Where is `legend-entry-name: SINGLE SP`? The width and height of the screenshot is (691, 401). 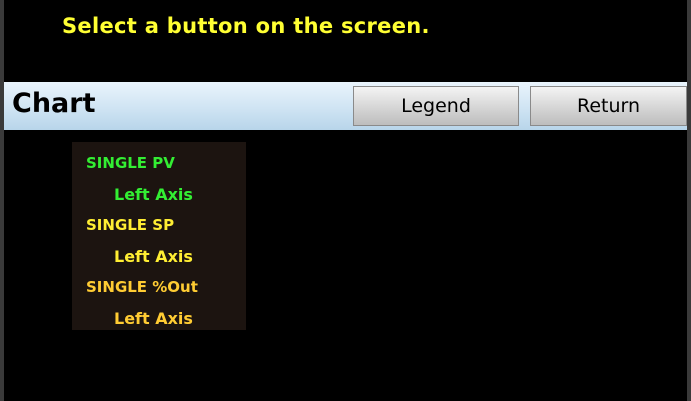 legend-entry-name: SINGLE SP is located at coordinates (130, 225).